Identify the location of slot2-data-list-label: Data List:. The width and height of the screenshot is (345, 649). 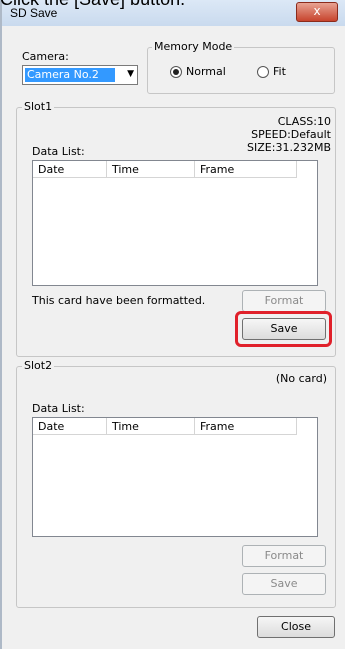
(58, 408).